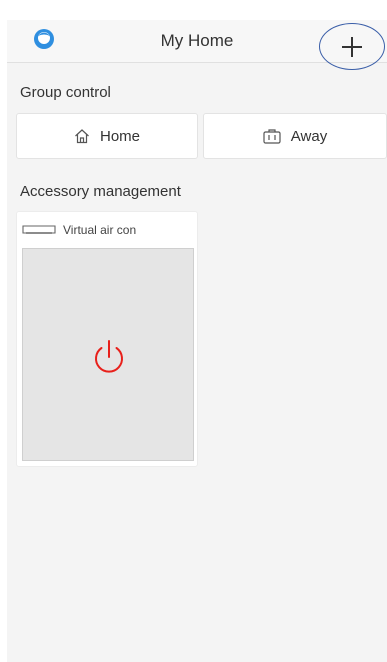 The image size is (387, 662). Describe the element at coordinates (100, 230) in the screenshot. I see `accessory-name: Virtual air con` at that location.